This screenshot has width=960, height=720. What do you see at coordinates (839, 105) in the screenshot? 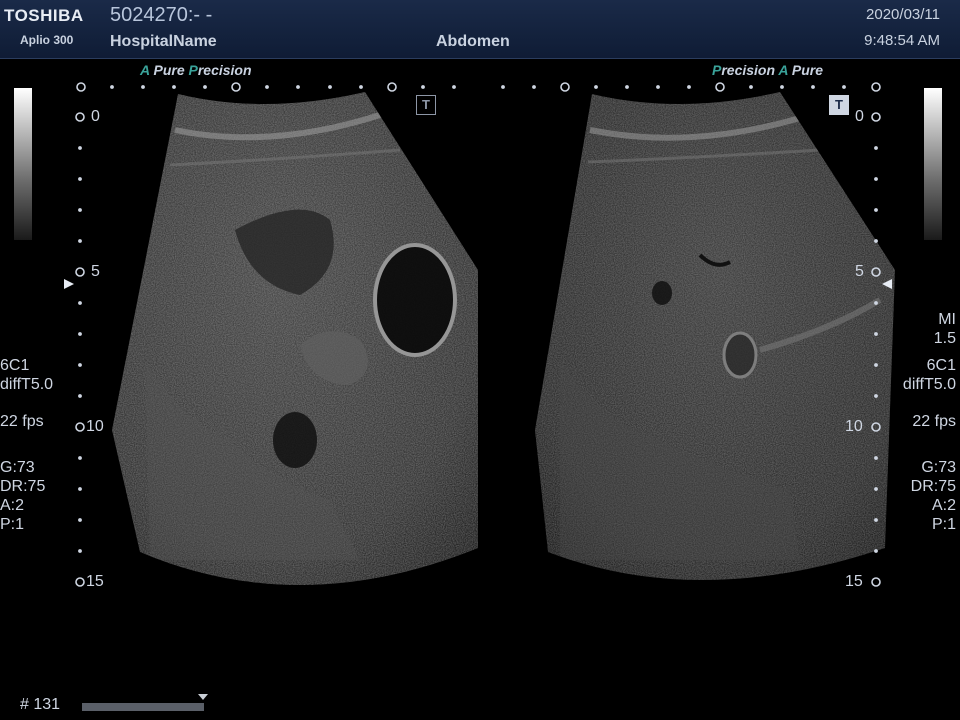
I see `t-mark-icon-active: T` at bounding box center [839, 105].